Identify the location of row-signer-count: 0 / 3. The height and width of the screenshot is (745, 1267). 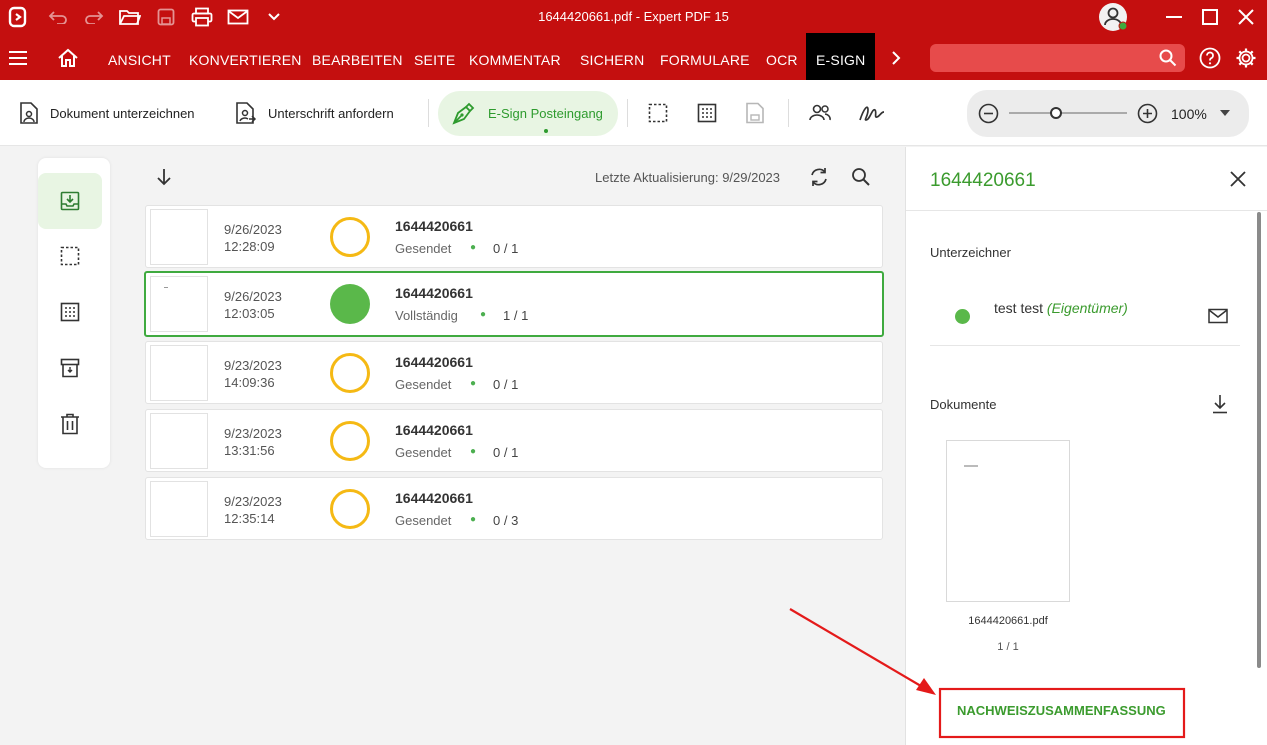
(506, 520).